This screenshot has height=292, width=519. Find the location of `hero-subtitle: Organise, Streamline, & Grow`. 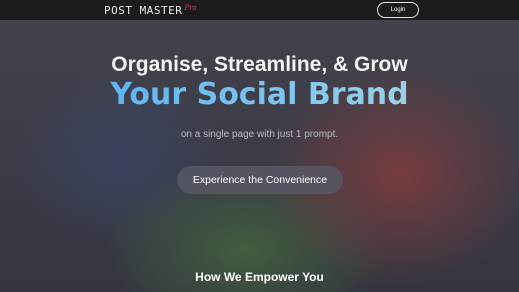

hero-subtitle: Organise, Streamline, & Grow is located at coordinates (259, 64).